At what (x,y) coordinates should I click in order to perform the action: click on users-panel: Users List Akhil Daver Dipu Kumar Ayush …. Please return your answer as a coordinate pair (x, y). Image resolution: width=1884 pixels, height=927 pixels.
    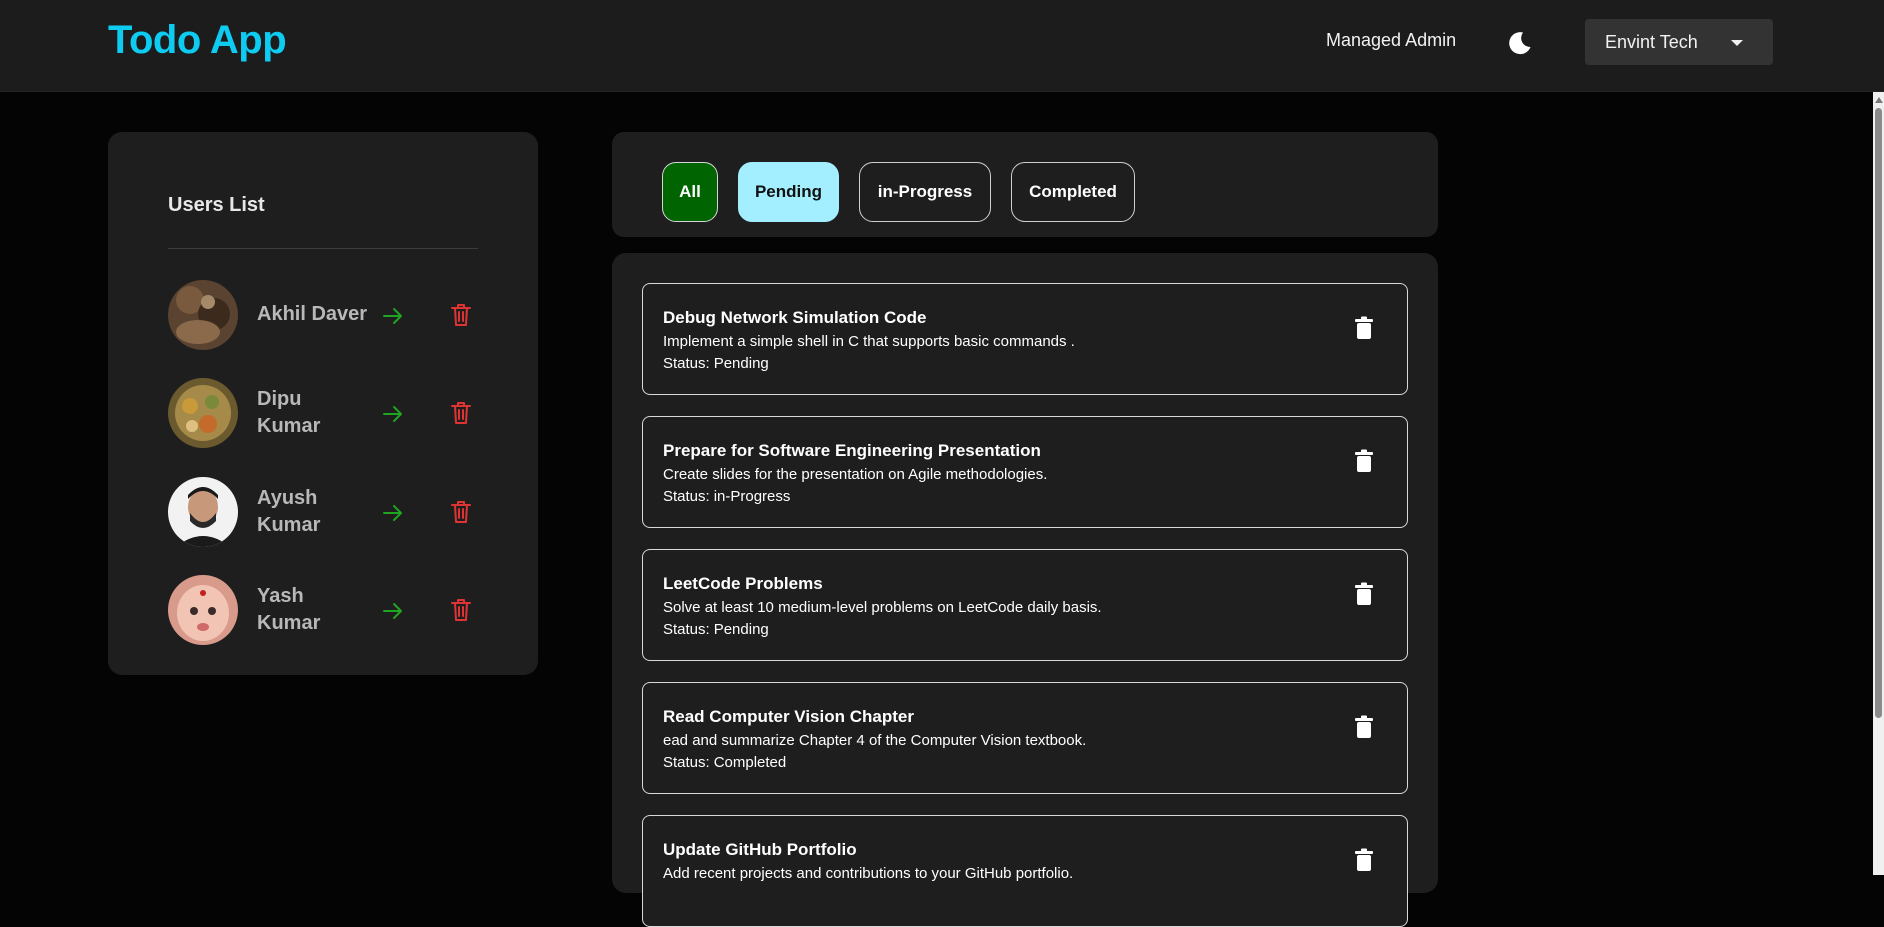
    Looking at the image, I should click on (323, 403).